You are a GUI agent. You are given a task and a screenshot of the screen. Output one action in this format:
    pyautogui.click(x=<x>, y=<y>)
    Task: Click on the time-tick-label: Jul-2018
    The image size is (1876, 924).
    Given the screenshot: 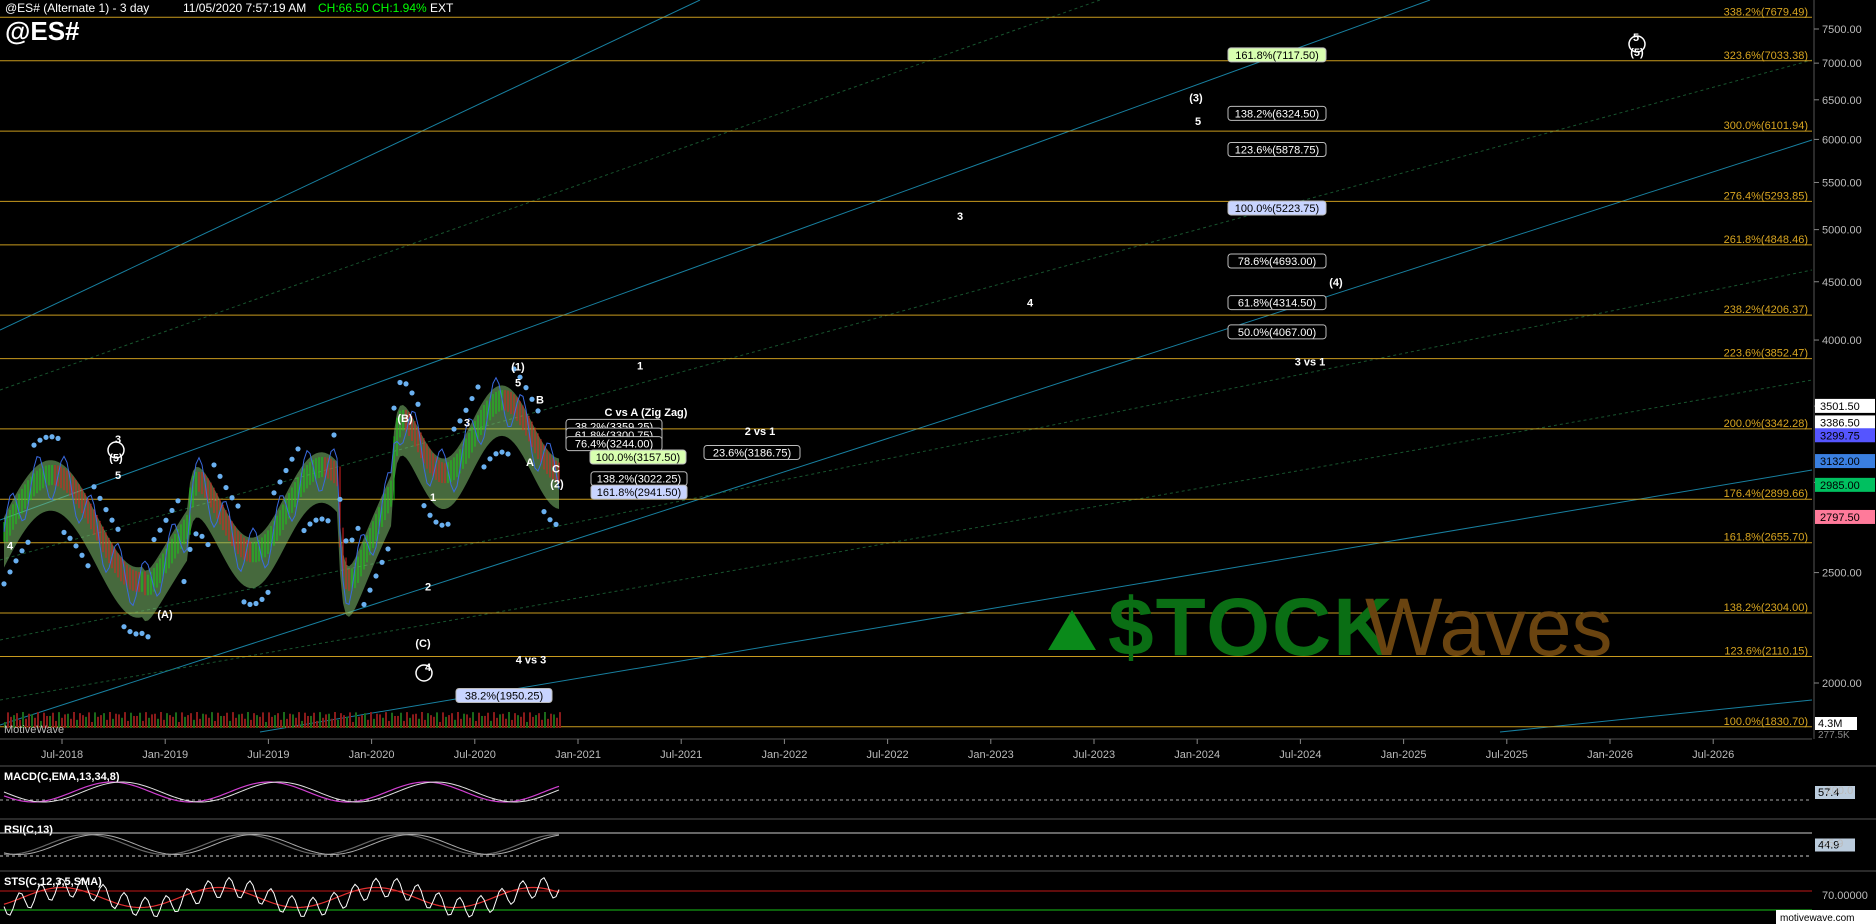 What is the action you would take?
    pyautogui.click(x=62, y=755)
    